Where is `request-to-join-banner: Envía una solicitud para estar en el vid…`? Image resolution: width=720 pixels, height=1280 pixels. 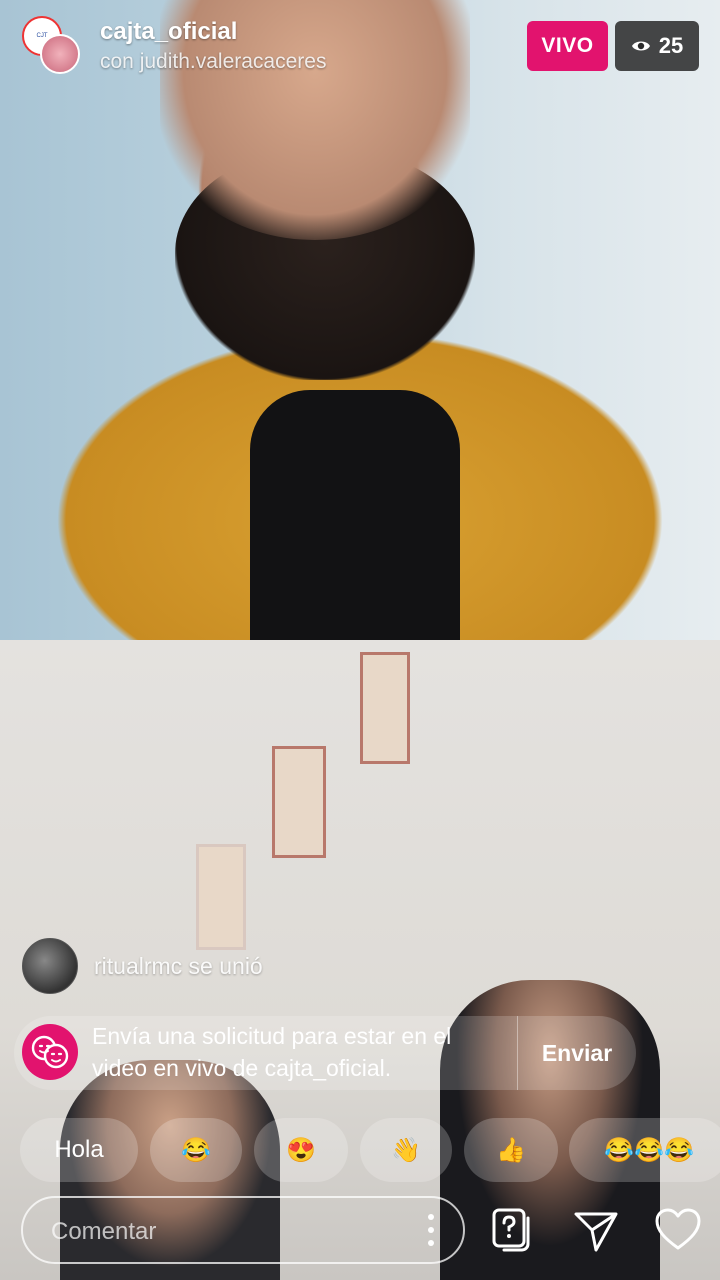
request-to-join-banner: Envía una solicitud para estar en el vid… is located at coordinates (325, 1053).